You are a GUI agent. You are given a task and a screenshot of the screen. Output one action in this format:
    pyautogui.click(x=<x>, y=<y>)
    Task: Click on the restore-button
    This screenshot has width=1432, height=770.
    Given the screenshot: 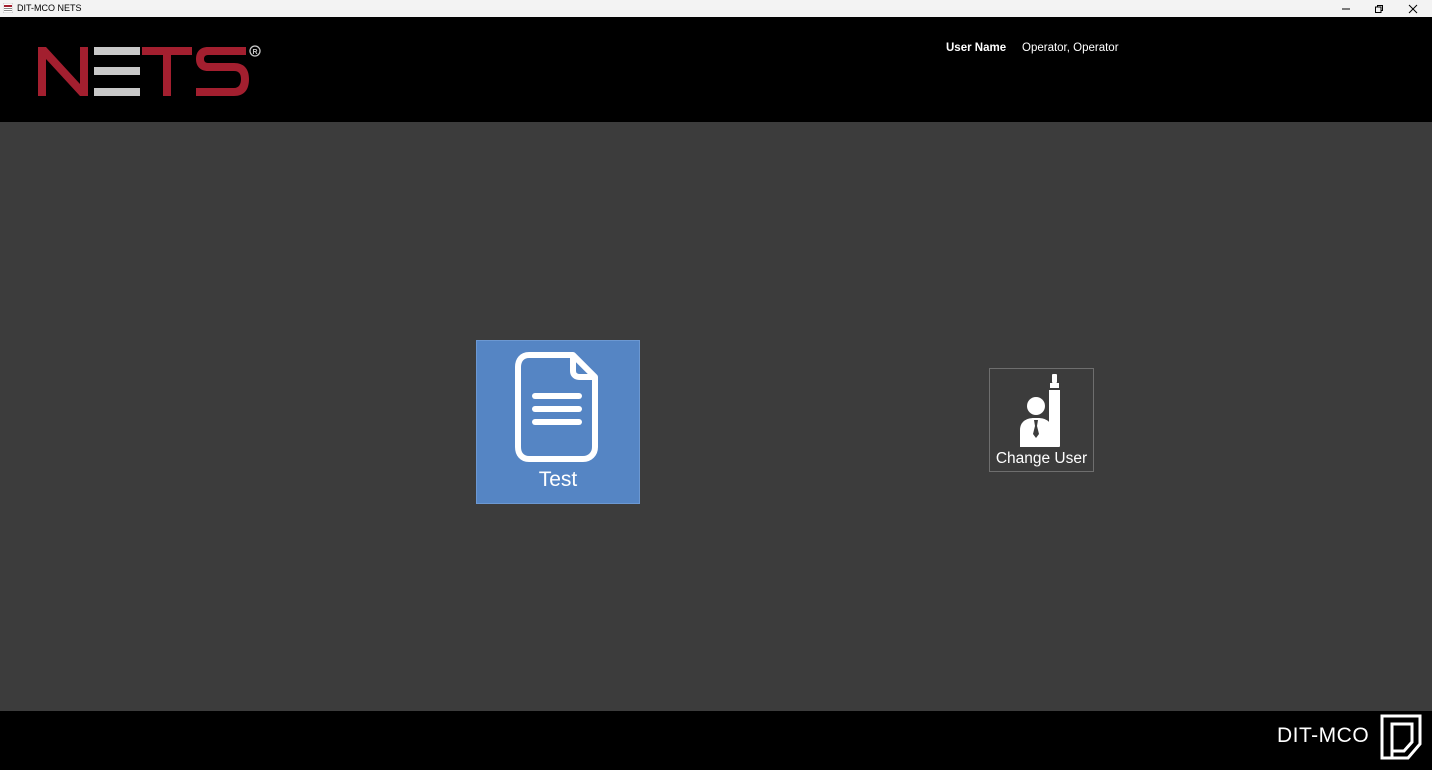 What is the action you would take?
    pyautogui.click(x=1379, y=8)
    